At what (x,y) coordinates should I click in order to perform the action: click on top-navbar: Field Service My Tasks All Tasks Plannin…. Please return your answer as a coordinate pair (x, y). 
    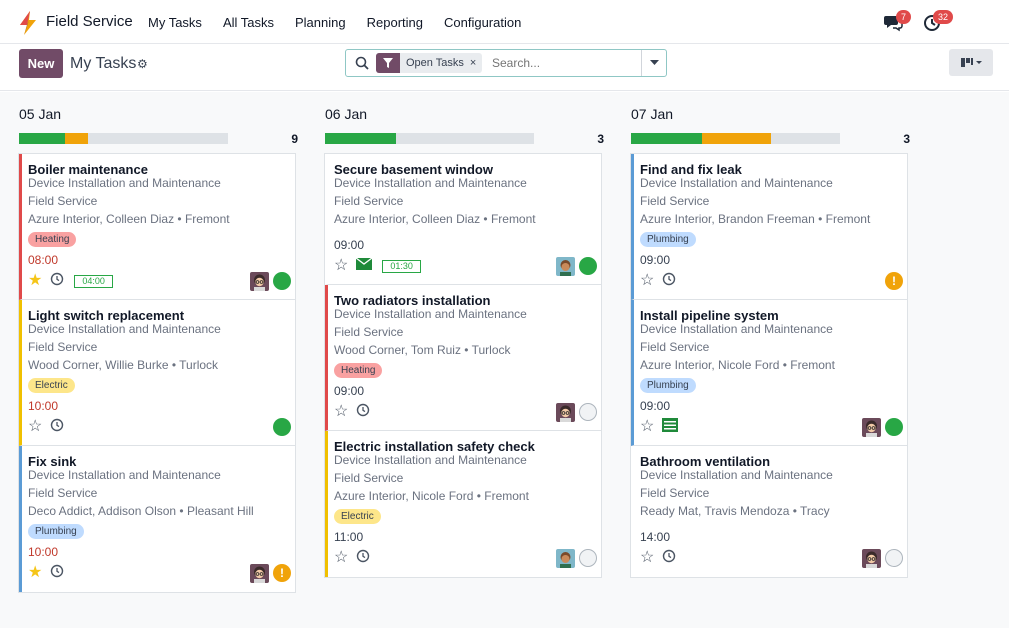
    Looking at the image, I should click on (504, 22).